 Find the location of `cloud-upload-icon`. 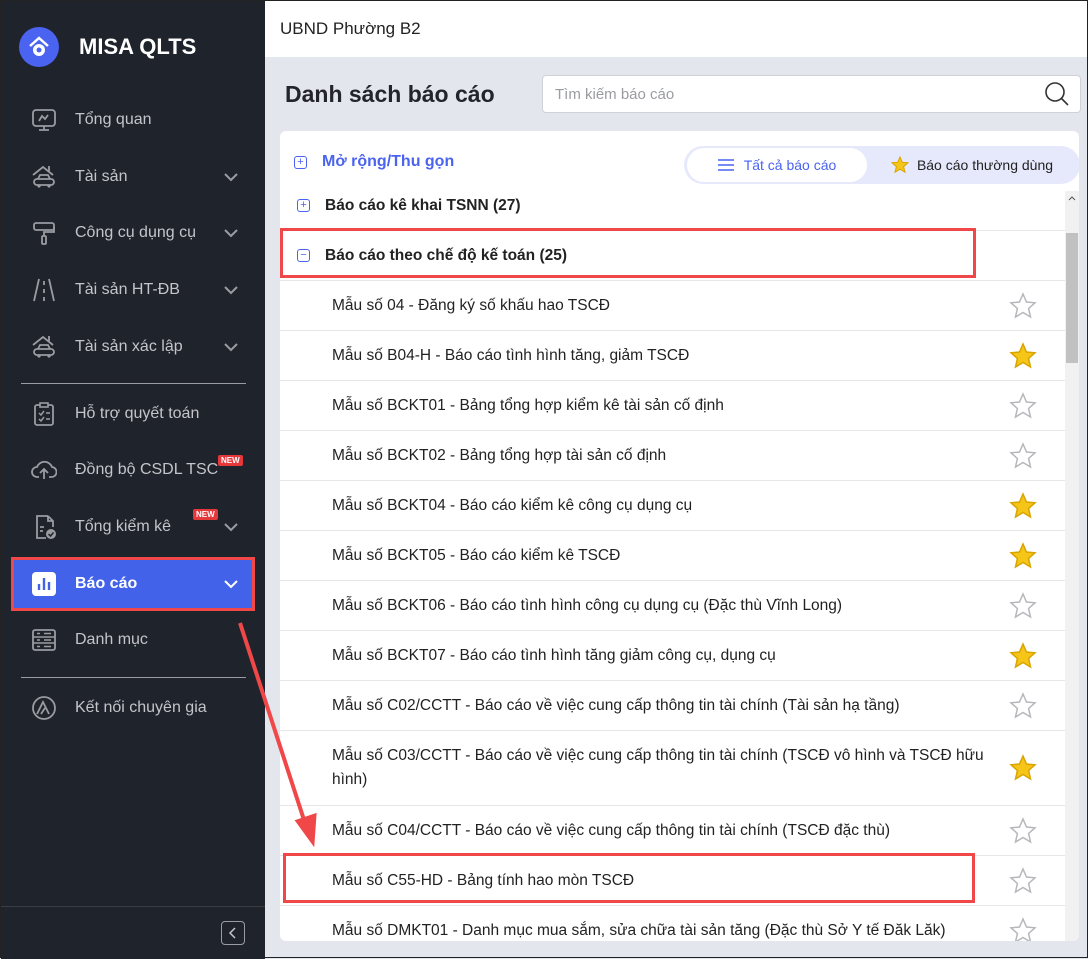

cloud-upload-icon is located at coordinates (44, 470).